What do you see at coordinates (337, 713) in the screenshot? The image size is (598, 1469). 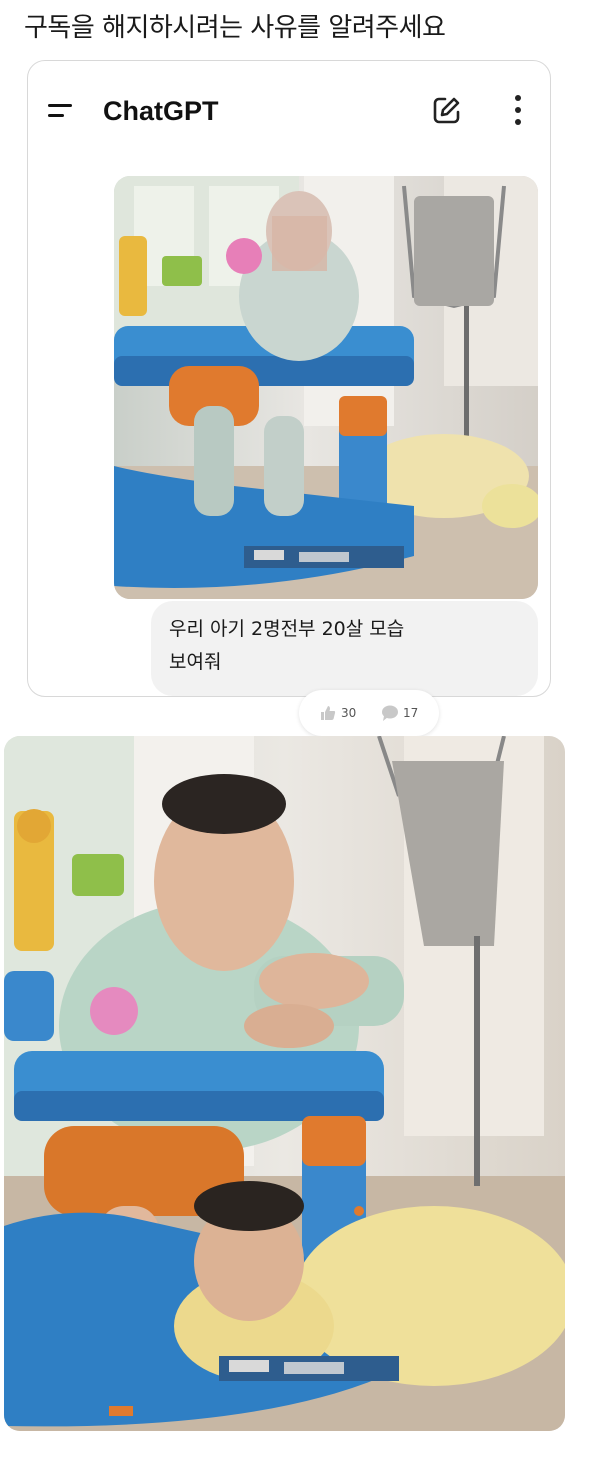 I see `like-button: 30` at bounding box center [337, 713].